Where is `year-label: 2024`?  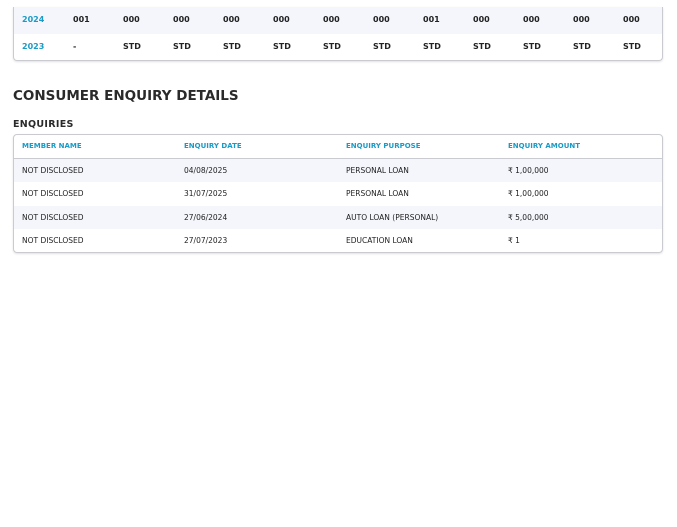 year-label: 2024 is located at coordinates (33, 19).